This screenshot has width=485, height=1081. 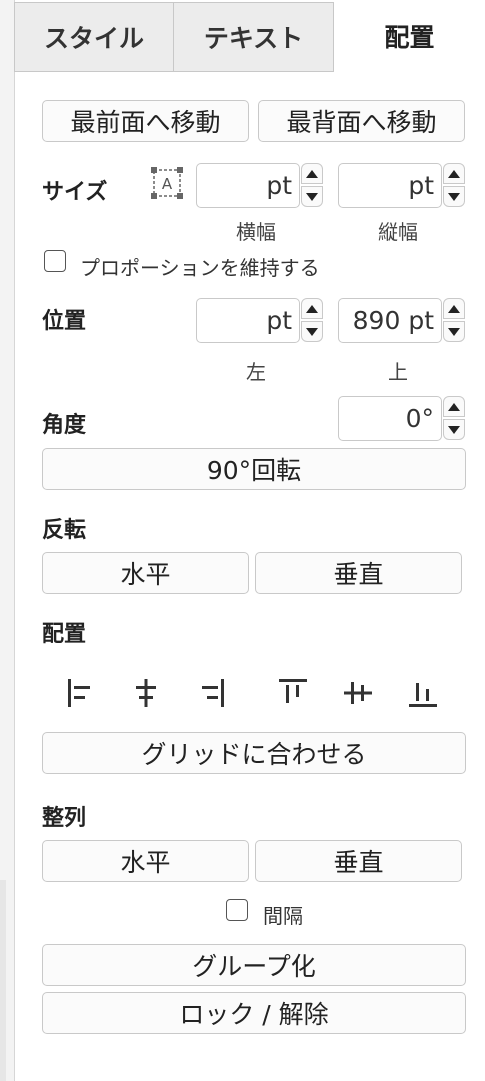 What do you see at coordinates (145, 573) in the screenshot?
I see `flip-horizontal-button: 水平` at bounding box center [145, 573].